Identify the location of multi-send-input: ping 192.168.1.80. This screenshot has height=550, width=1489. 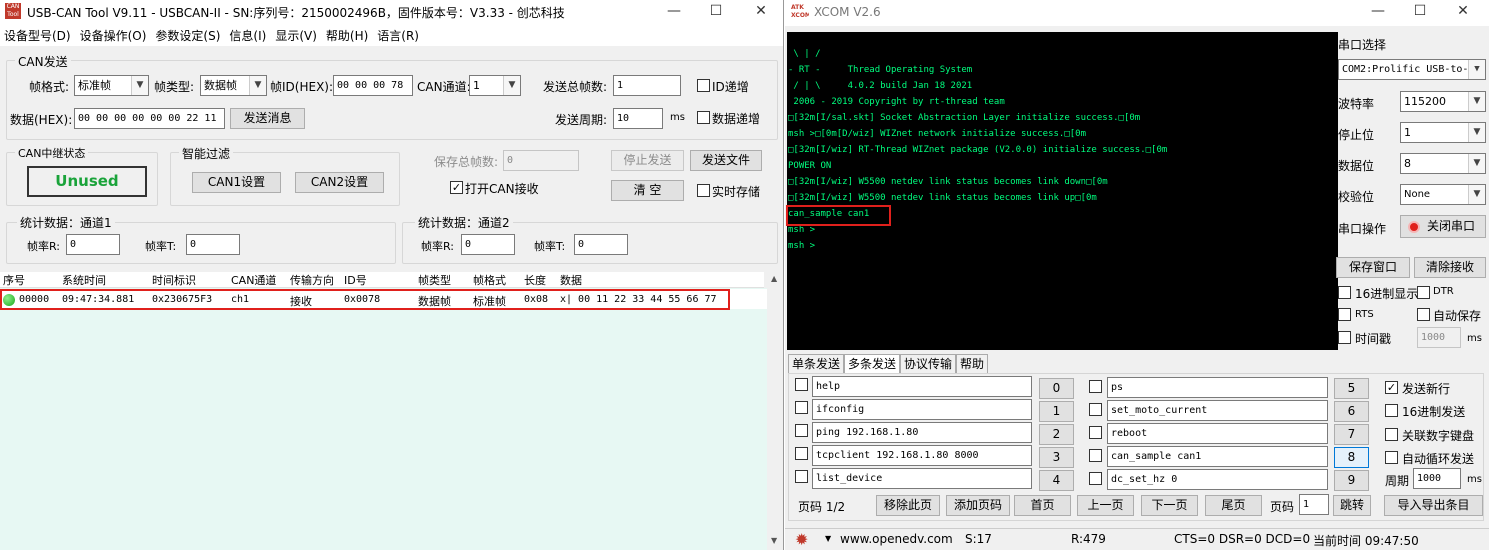
(922, 432).